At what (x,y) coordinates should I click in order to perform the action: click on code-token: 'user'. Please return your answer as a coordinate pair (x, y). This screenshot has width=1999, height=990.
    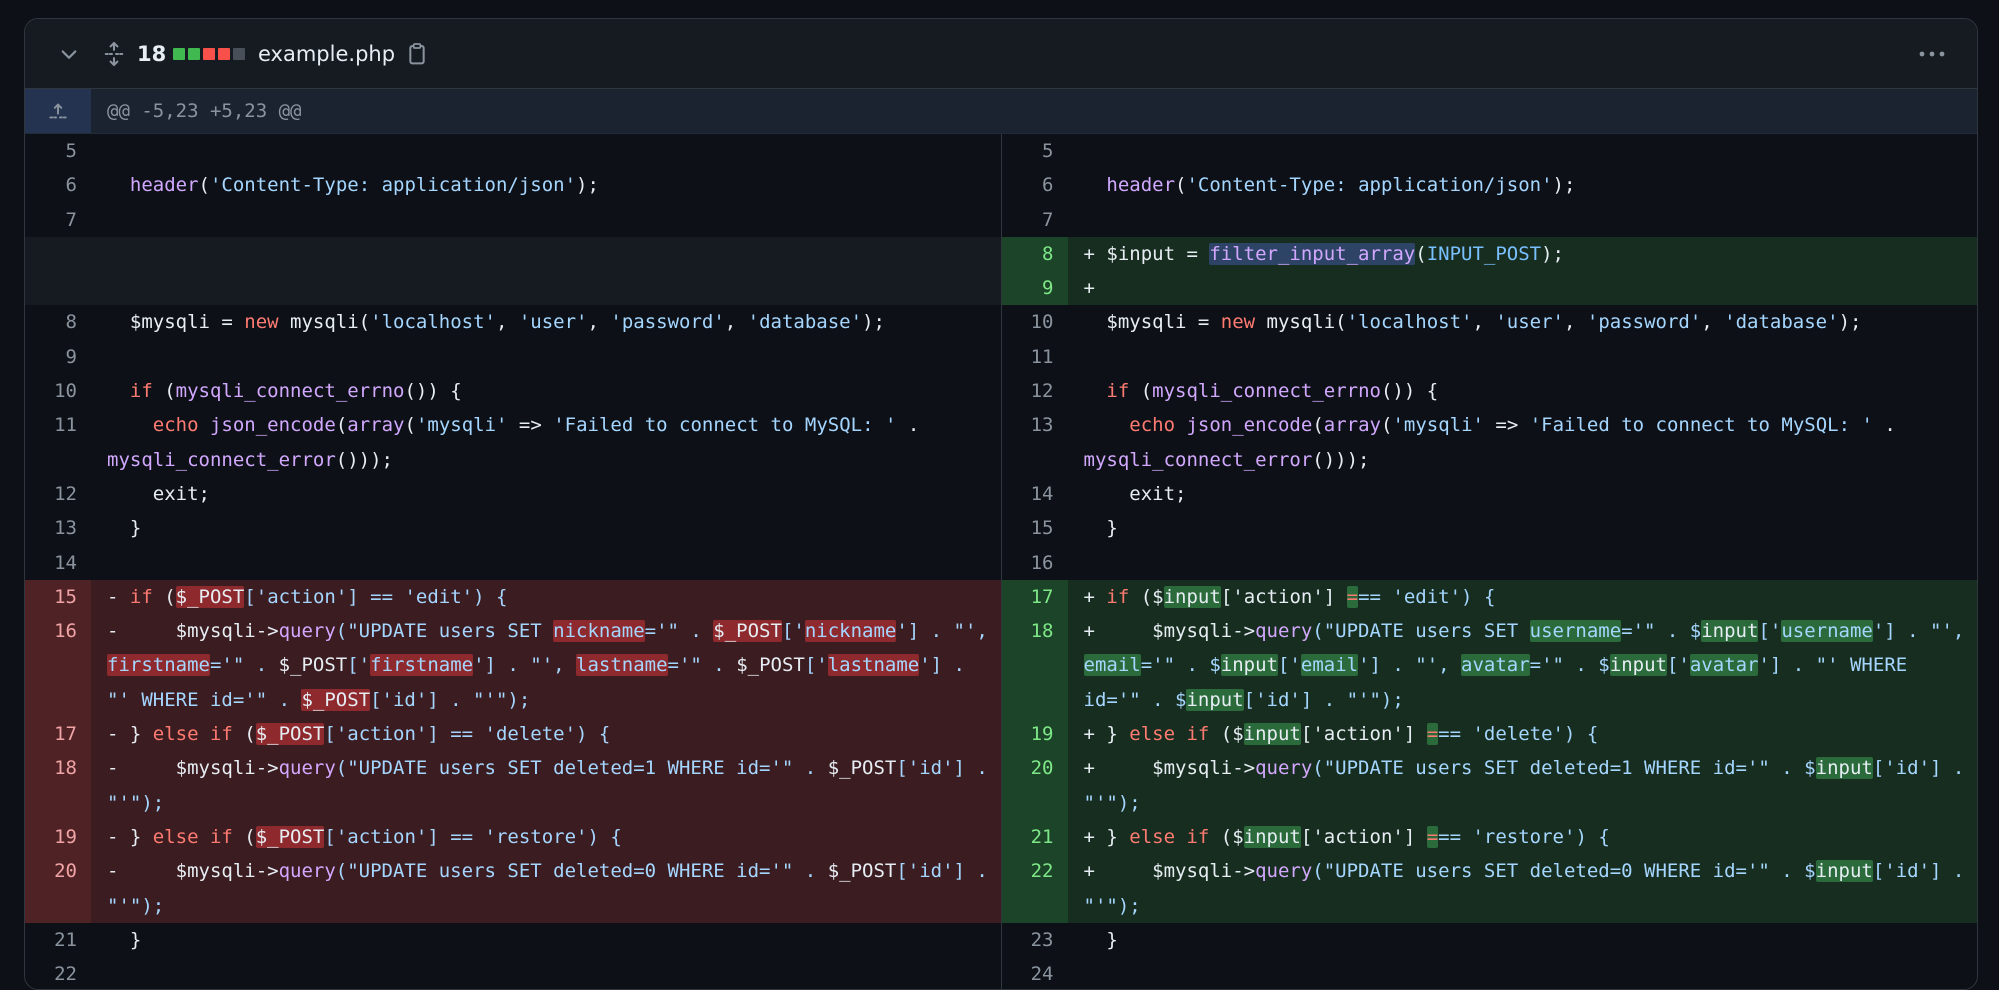
    Looking at the image, I should click on (553, 322).